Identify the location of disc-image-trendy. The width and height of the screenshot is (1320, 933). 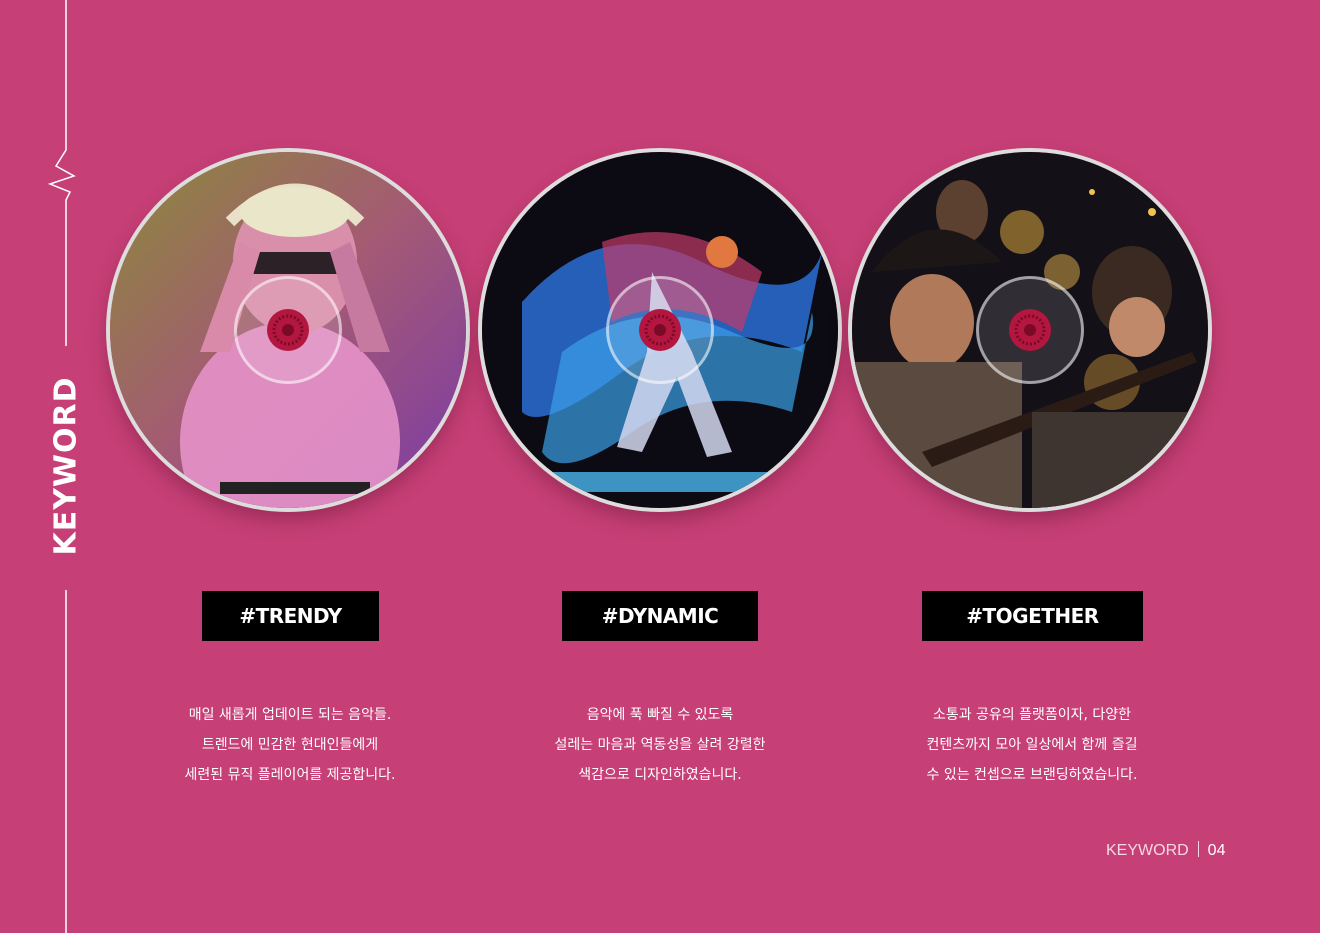
(288, 330).